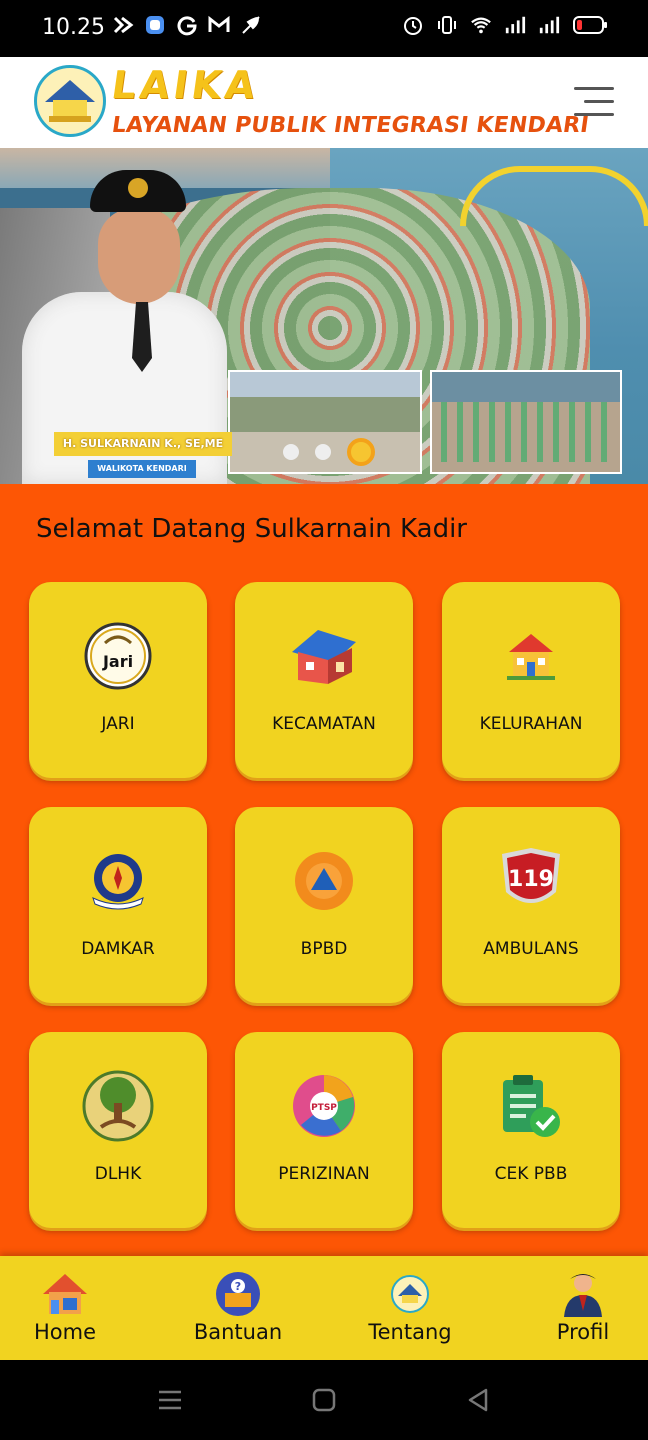 The image size is (648, 1440). I want to click on nav-bantuan: ? Bantuan, so click(238, 1308).